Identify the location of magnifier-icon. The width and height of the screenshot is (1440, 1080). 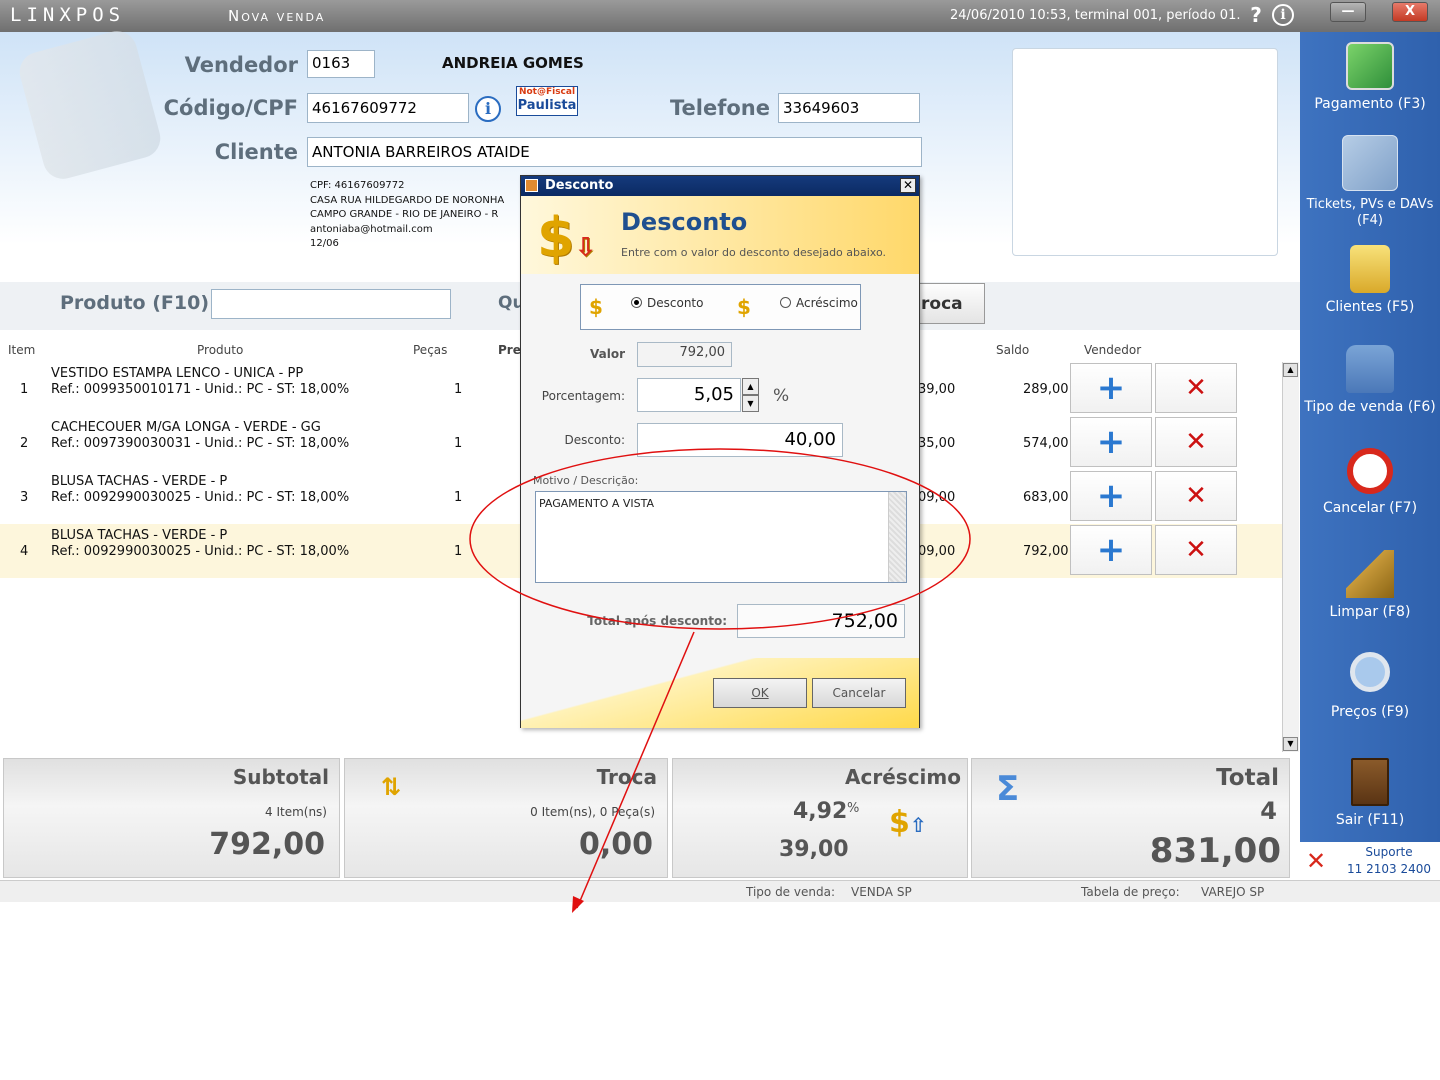
(1370, 672).